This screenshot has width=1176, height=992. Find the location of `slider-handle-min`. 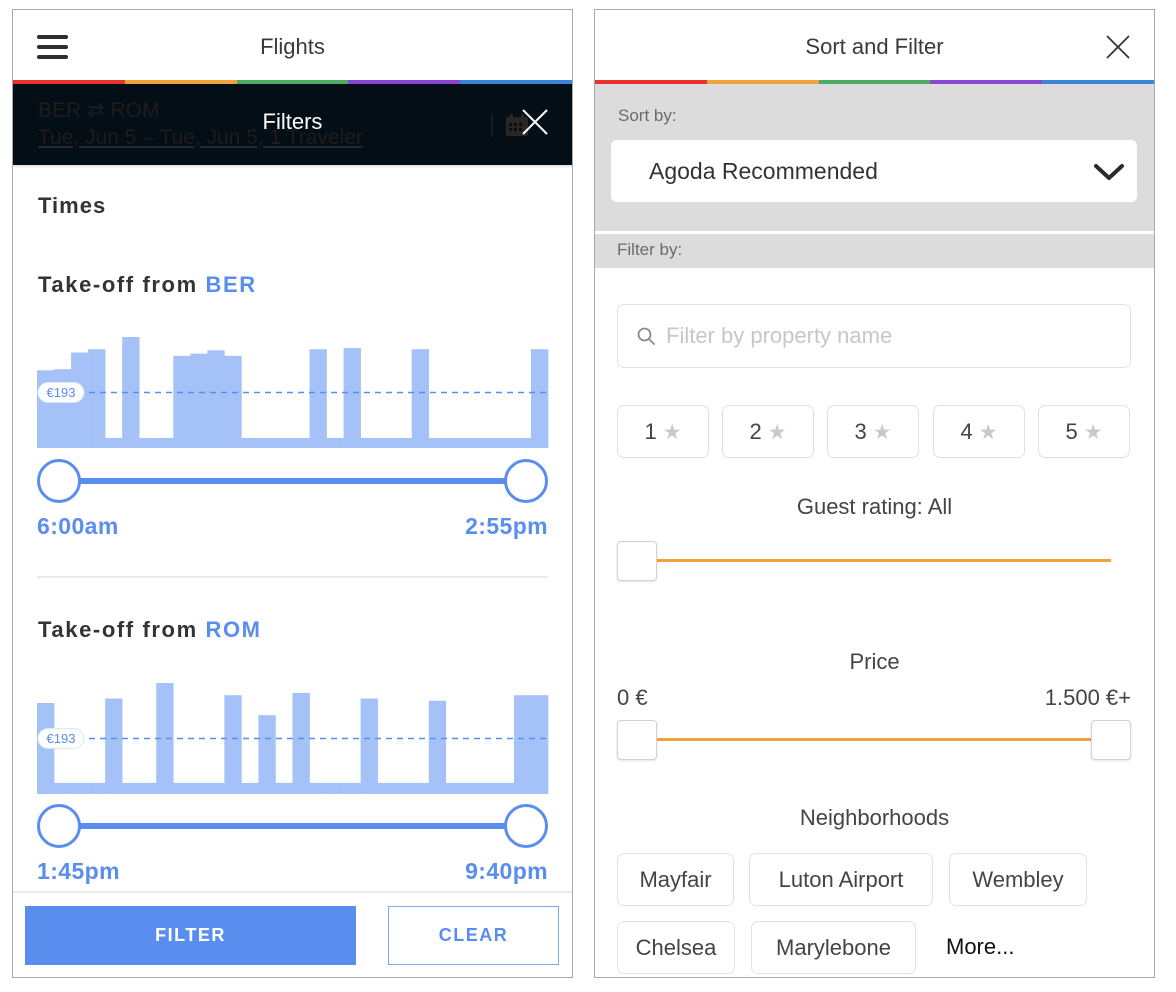

slider-handle-min is located at coordinates (637, 740).